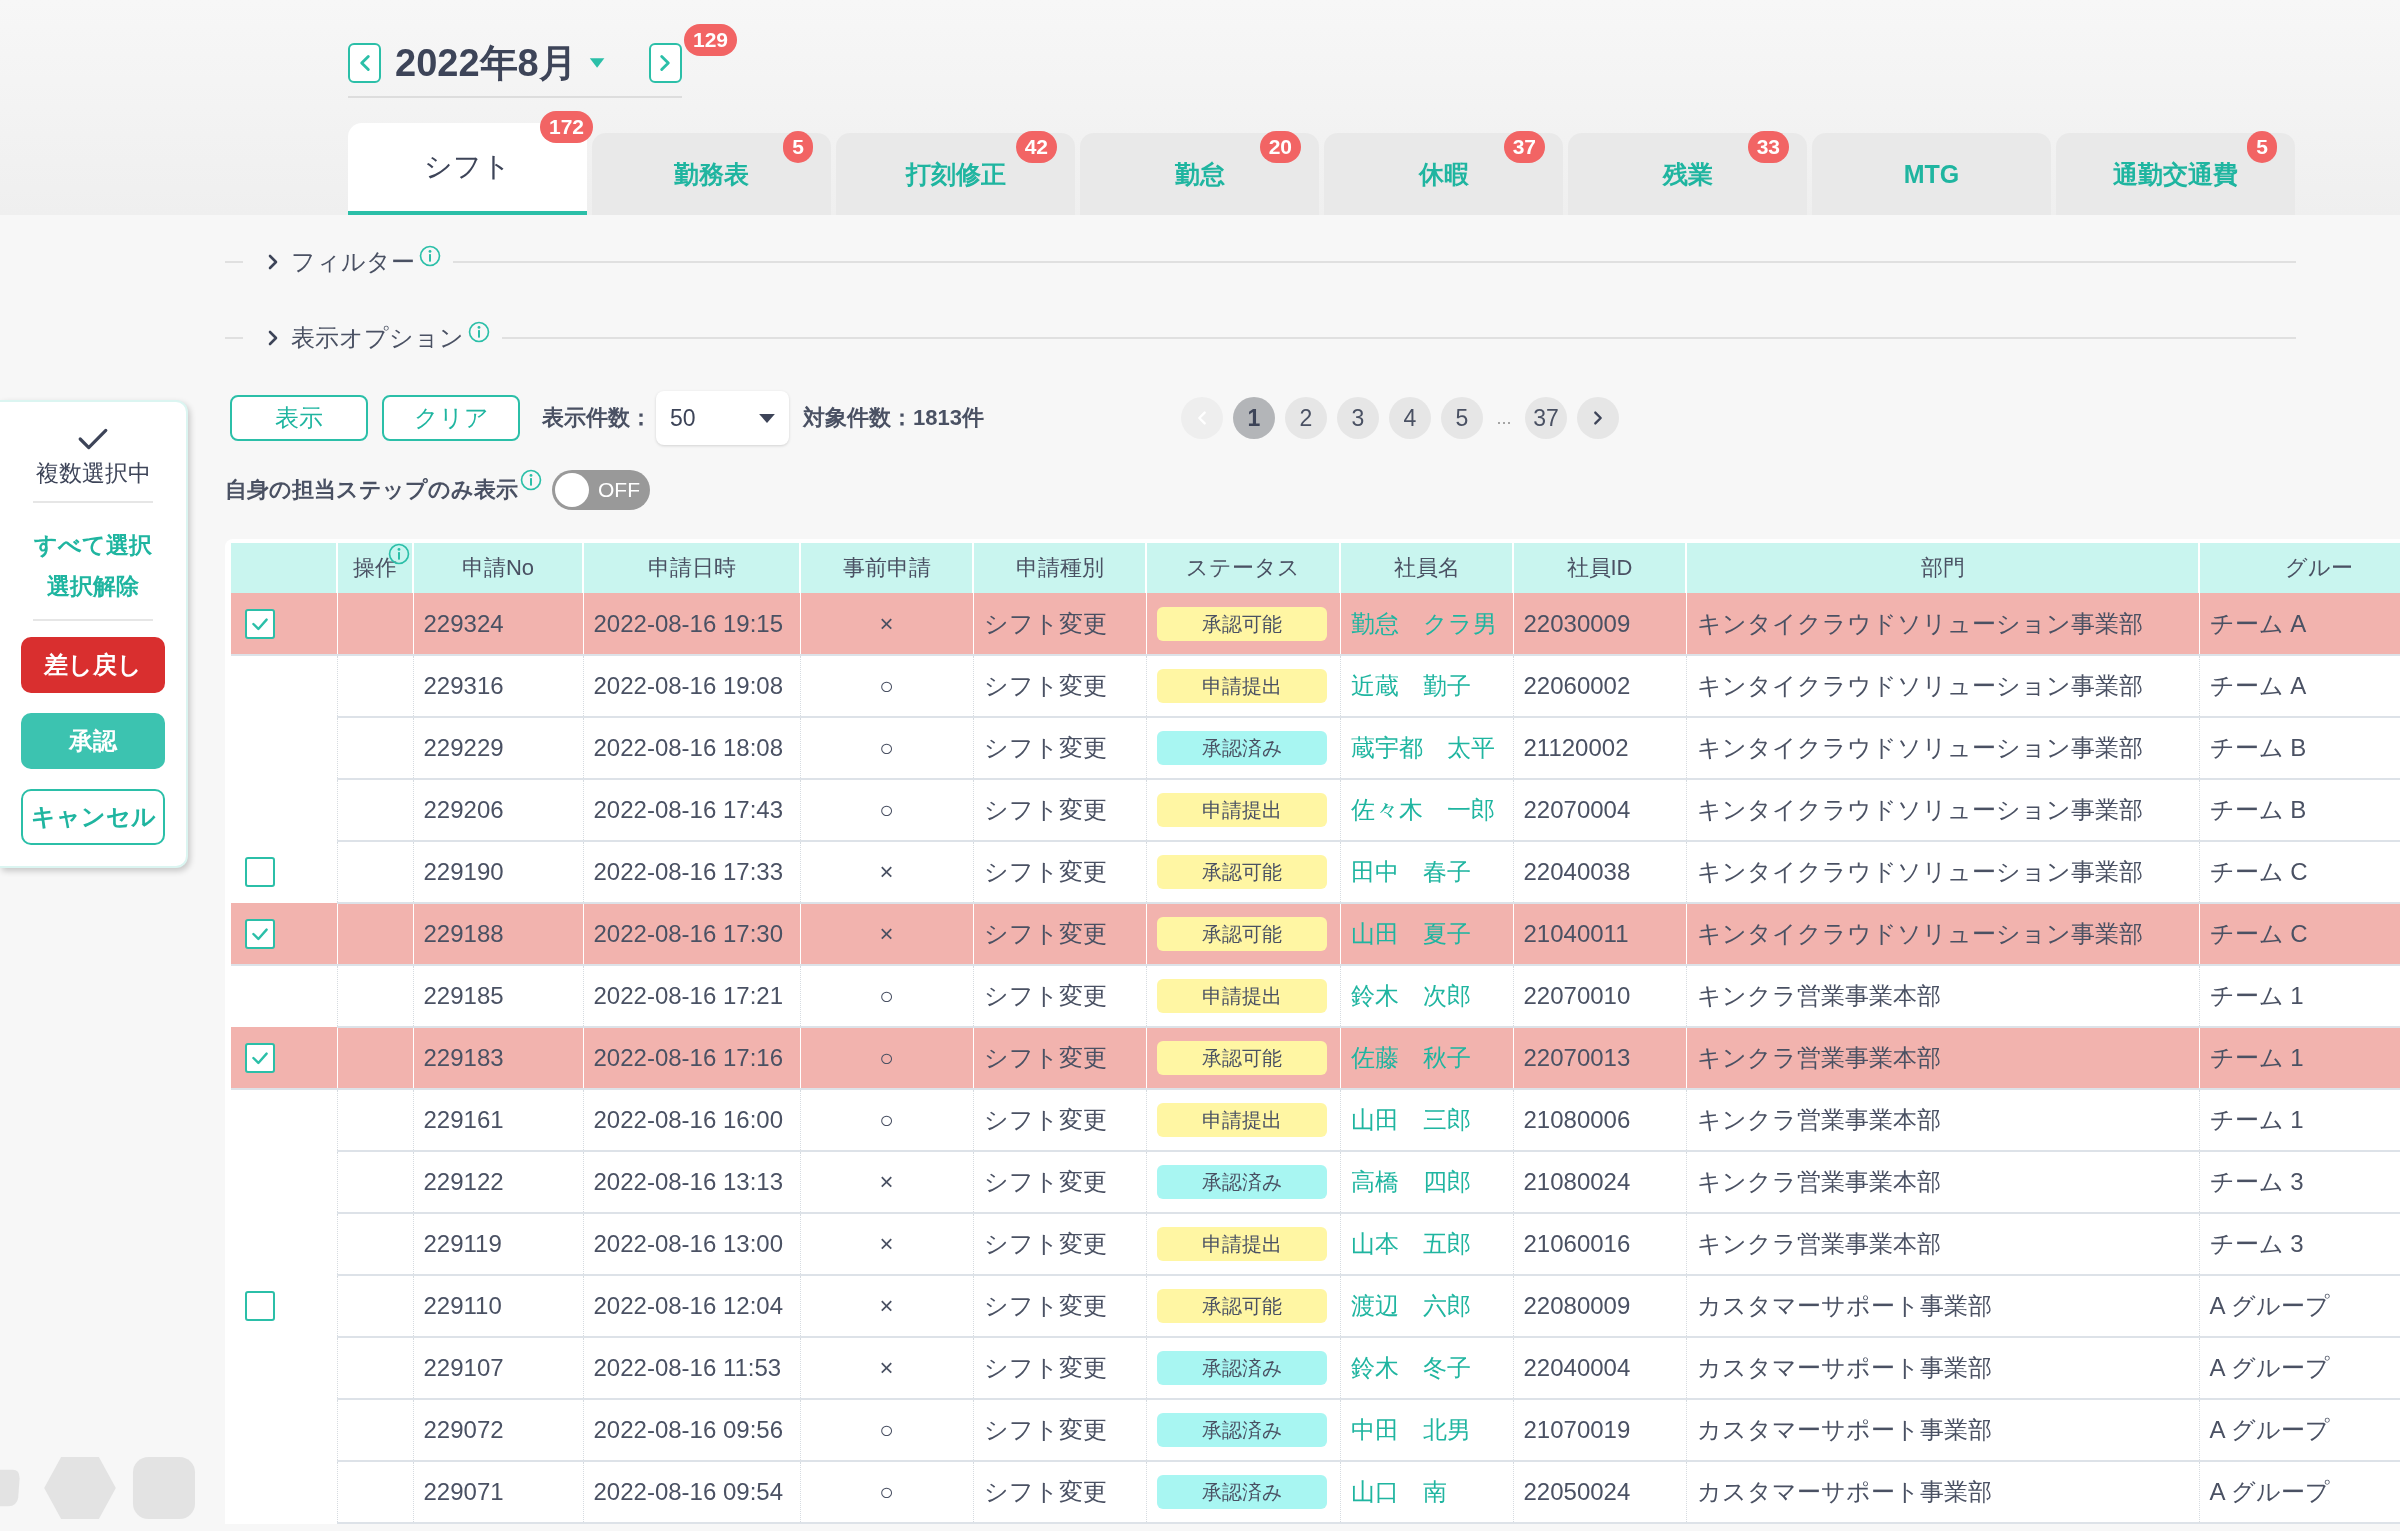  What do you see at coordinates (1410, 1429) in the screenshot?
I see `employee-link: 中田 北男` at bounding box center [1410, 1429].